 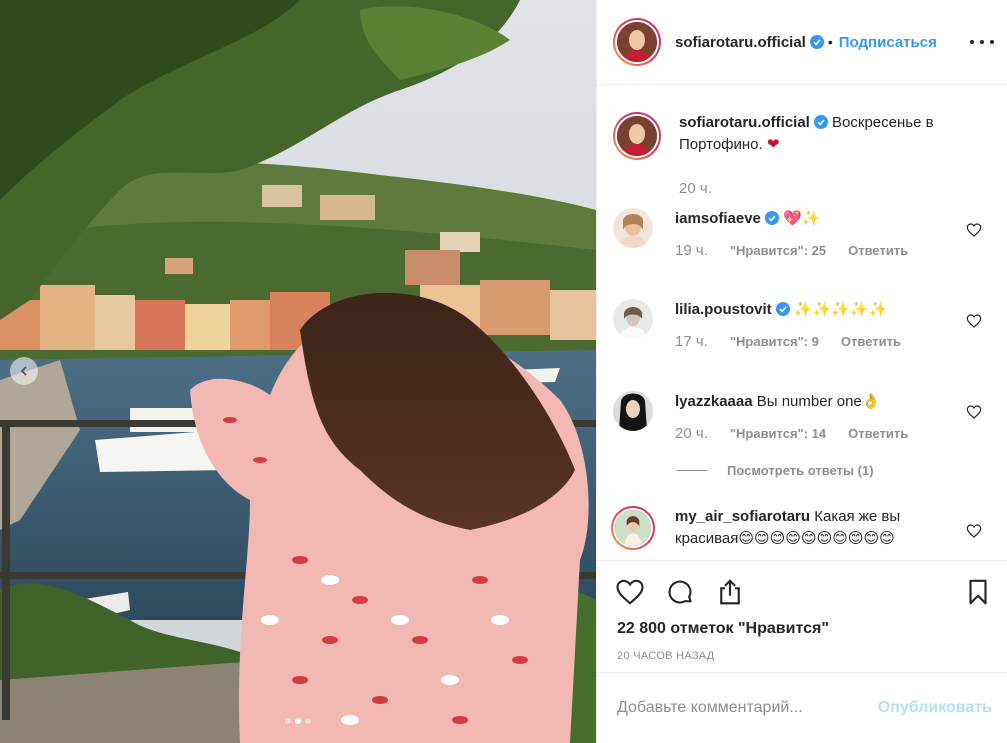 I want to click on carousel-indicator, so click(x=298, y=721).